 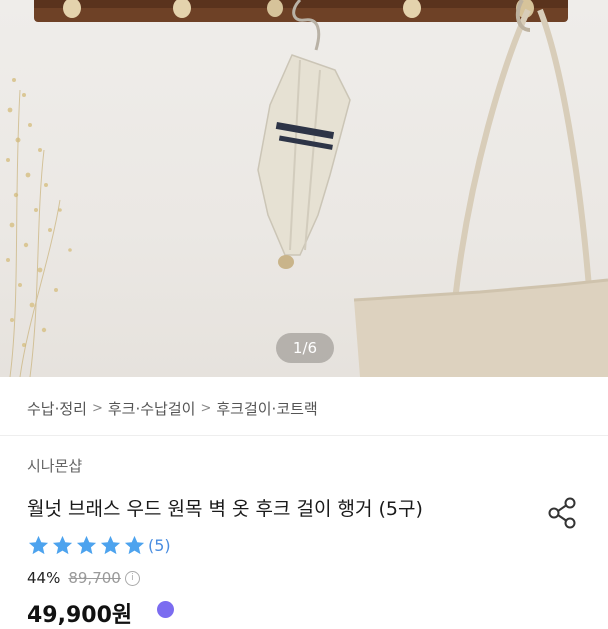 What do you see at coordinates (225, 509) in the screenshot?
I see `product-title: 월넛 브래스 우드 원목 벽 옷 후크 걸이 행거 (5구)` at bounding box center [225, 509].